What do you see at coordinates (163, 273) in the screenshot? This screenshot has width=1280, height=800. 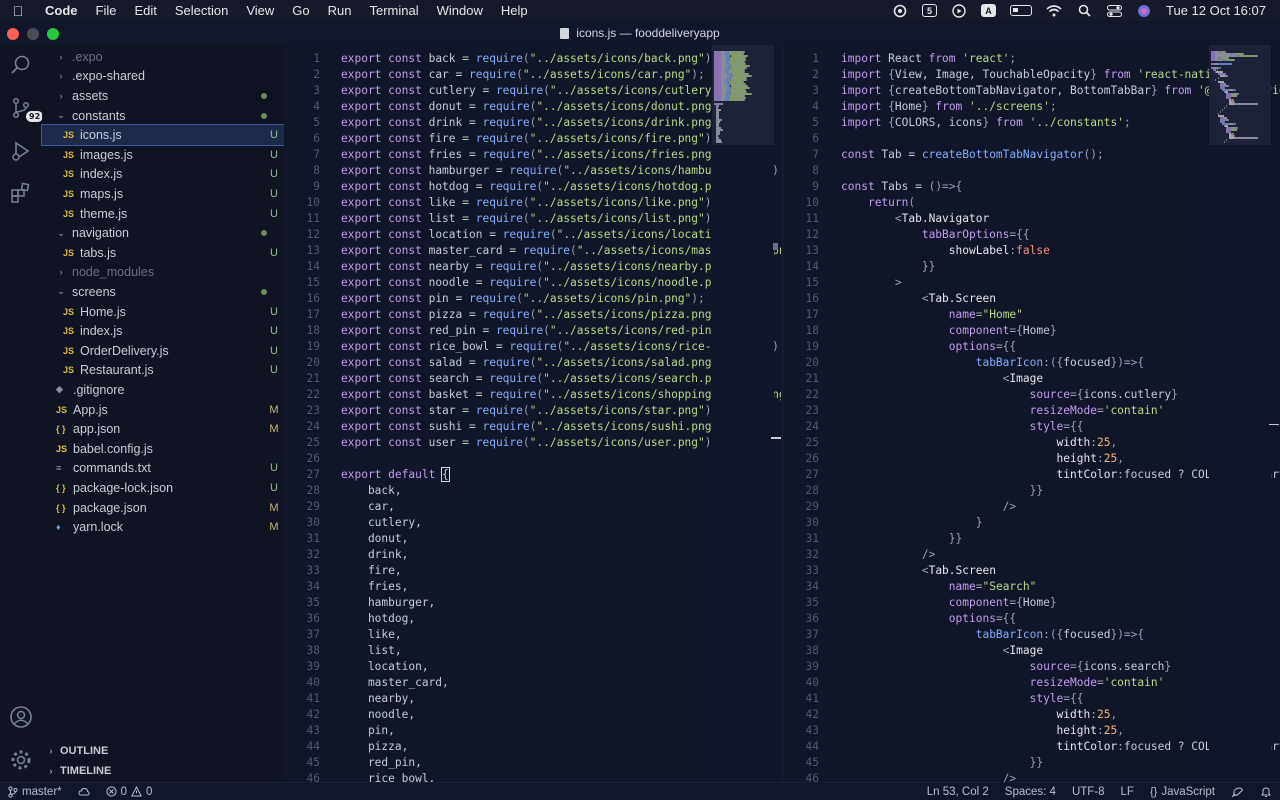 I see `tree-folder: › node_modules` at bounding box center [163, 273].